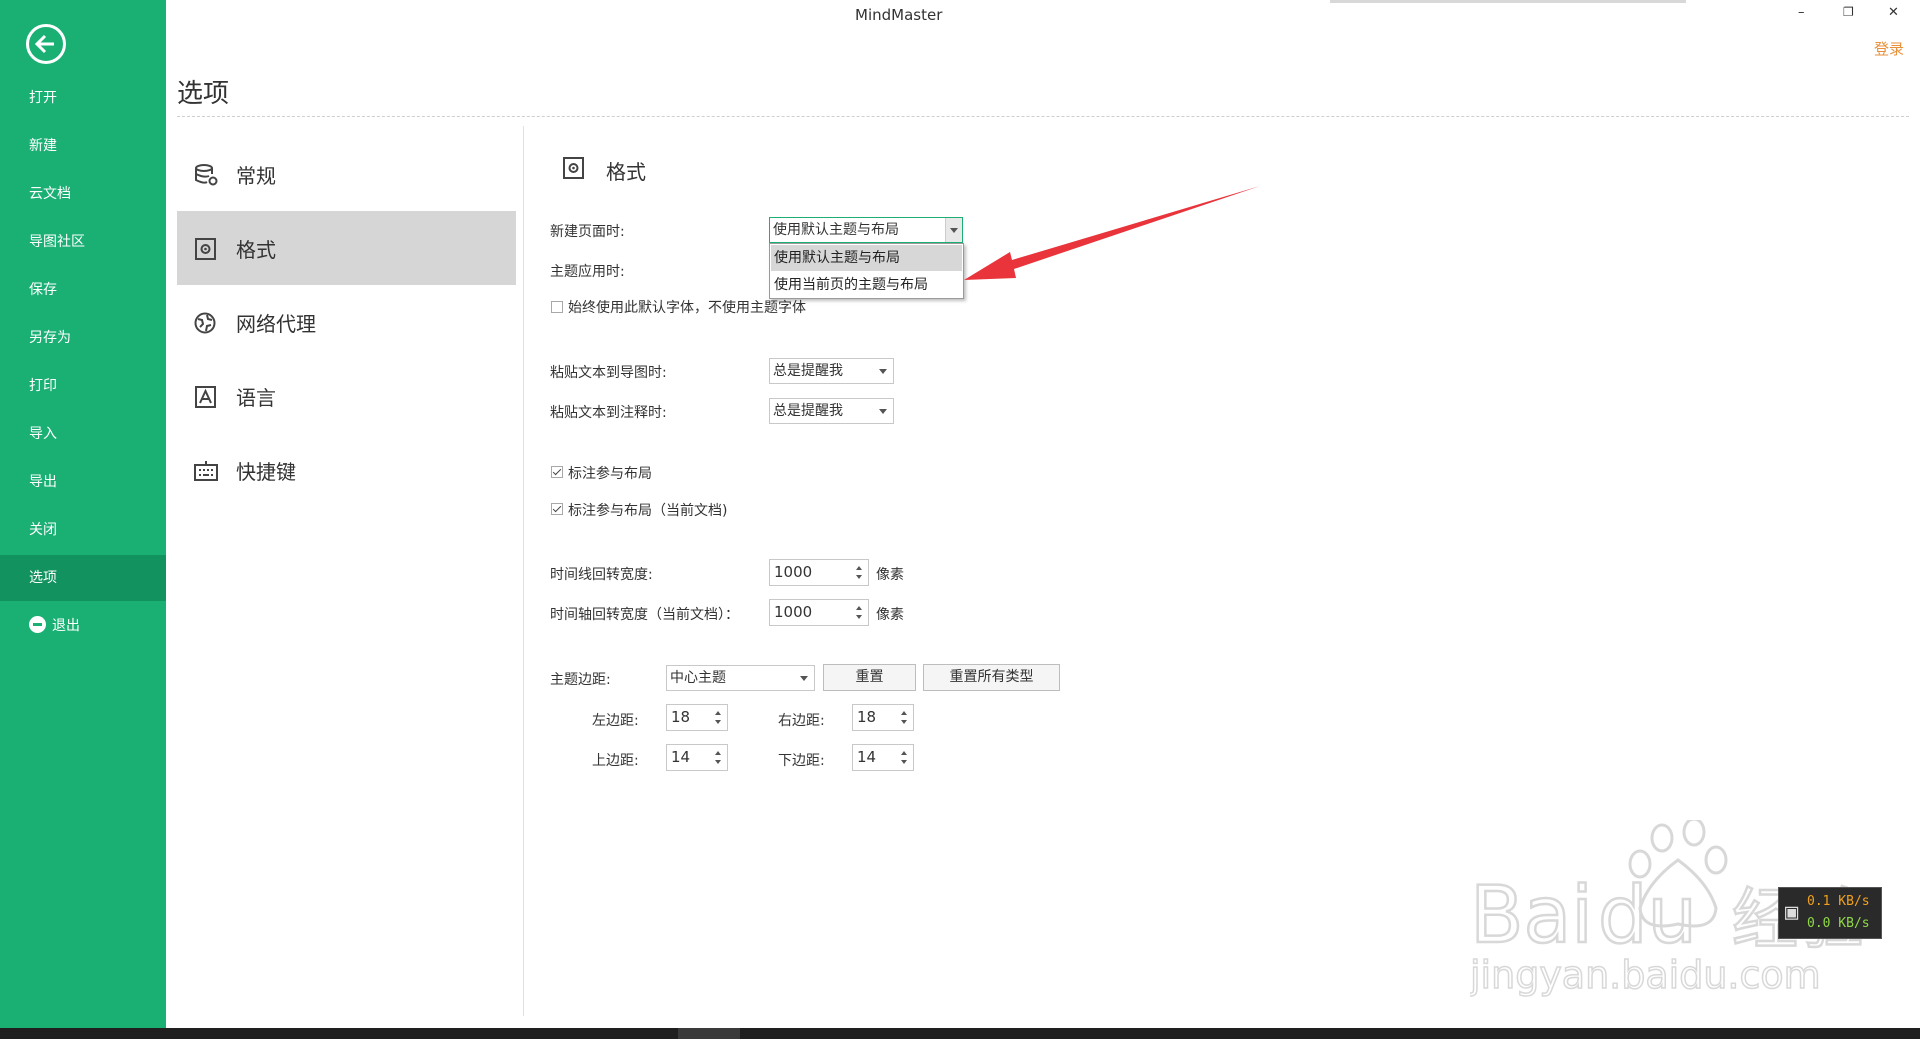 Image resolution: width=1920 pixels, height=1039 pixels. I want to click on callout-layout-label: 标注参与布局, so click(610, 474).